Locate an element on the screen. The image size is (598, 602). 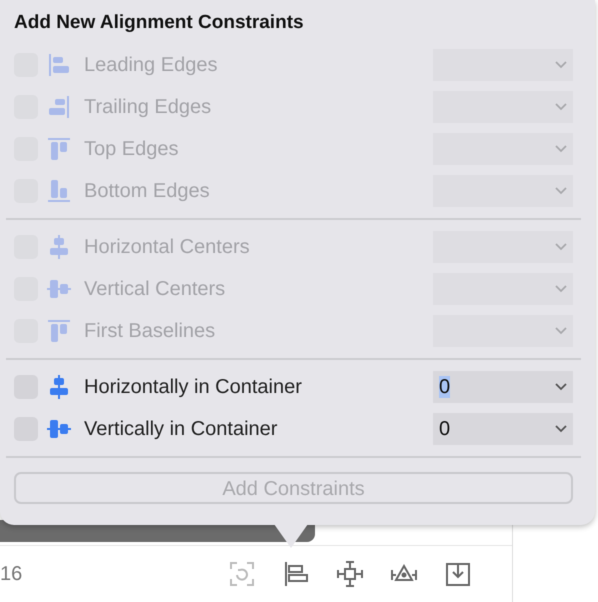
option-label: Top Edges is located at coordinates (132, 149).